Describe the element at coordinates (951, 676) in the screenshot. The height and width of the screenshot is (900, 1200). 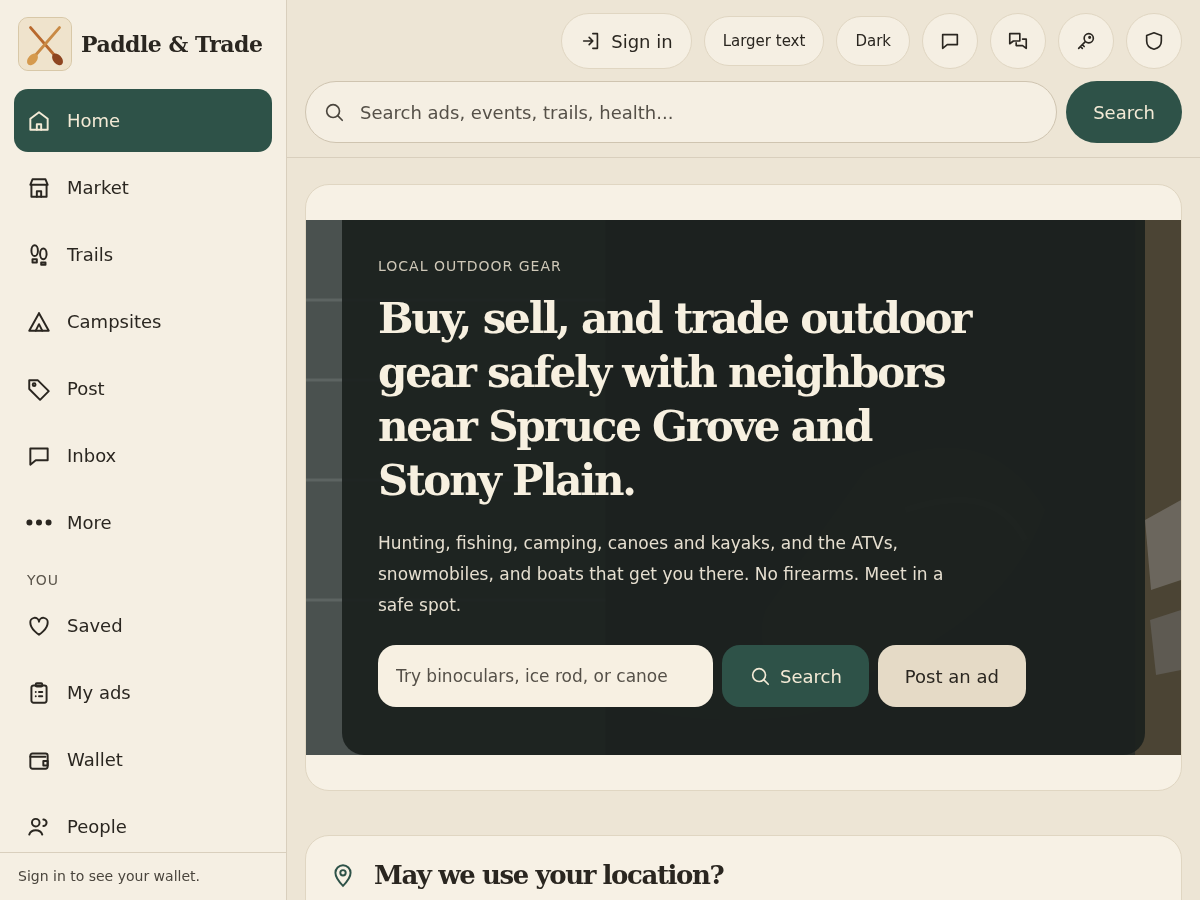
I see `post-ad-button: Post an ad` at that location.